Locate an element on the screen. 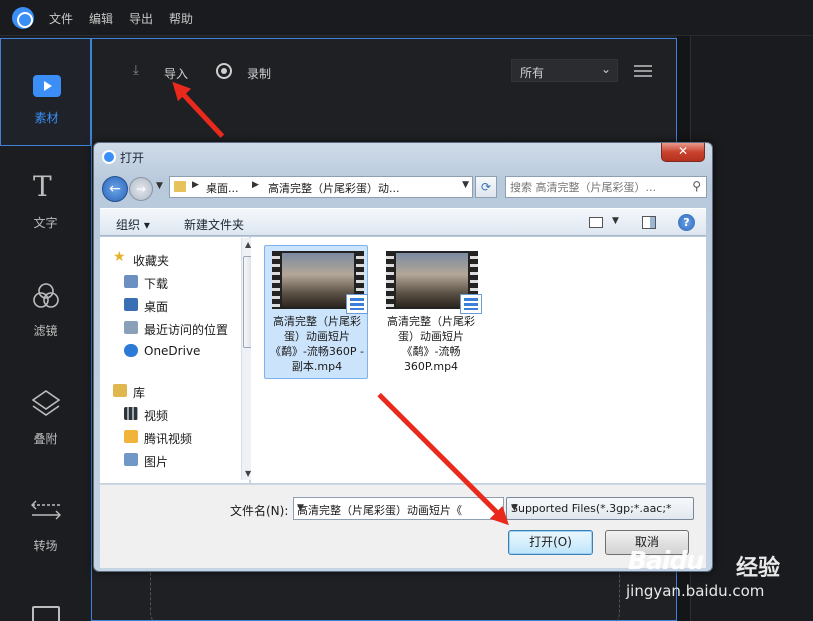 Image resolution: width=813 pixels, height=621 pixels. address-bar: ▶ 桌面... ▶ 高清完整（片尾彩蛋）动... ▼ is located at coordinates (321, 187).